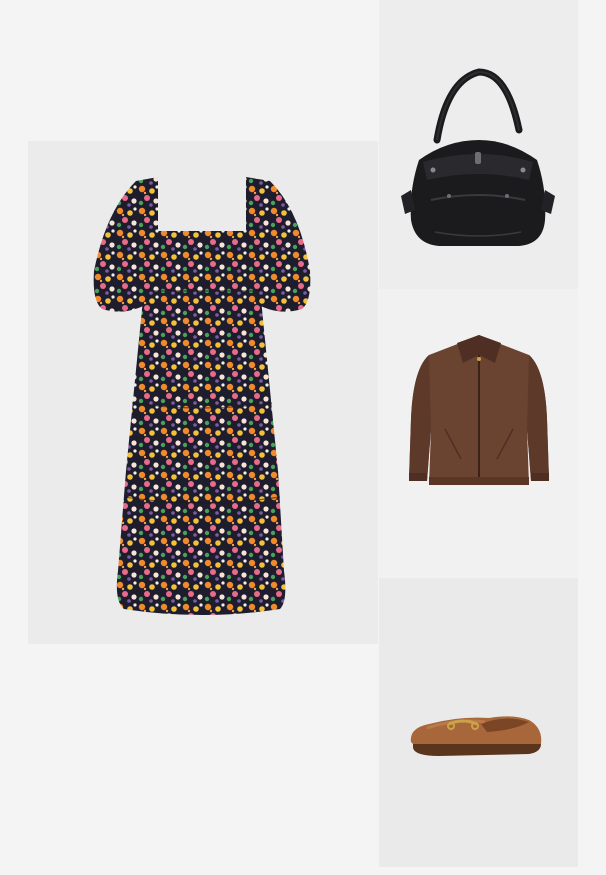 This screenshot has height=875, width=606. I want to click on product-tile-jacket, so click(478, 433).